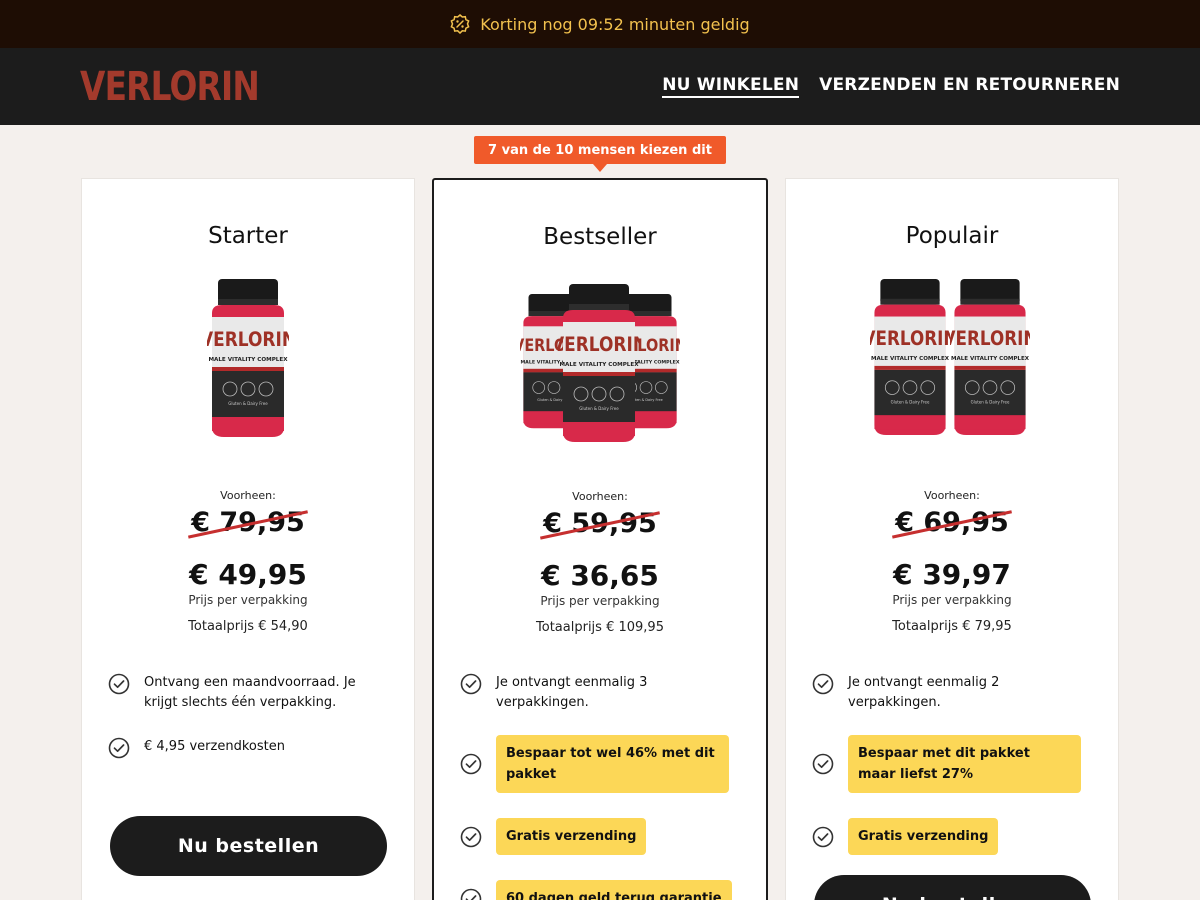 The height and width of the screenshot is (900, 1200). I want to click on new-price: € 49,95, so click(248, 574).